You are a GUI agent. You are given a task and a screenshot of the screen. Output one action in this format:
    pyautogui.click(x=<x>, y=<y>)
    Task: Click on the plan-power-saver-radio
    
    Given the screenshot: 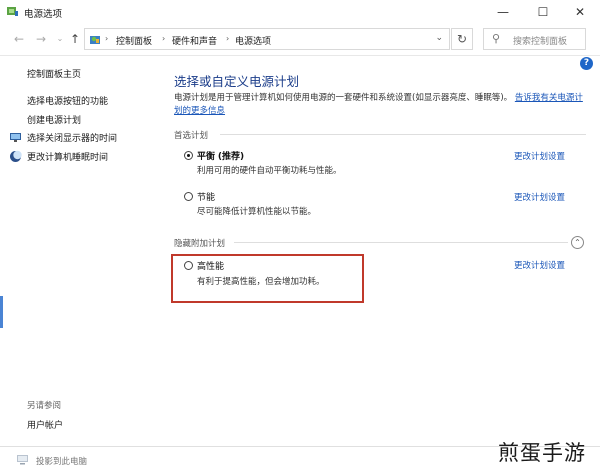 What is the action you would take?
    pyautogui.click(x=188, y=196)
    